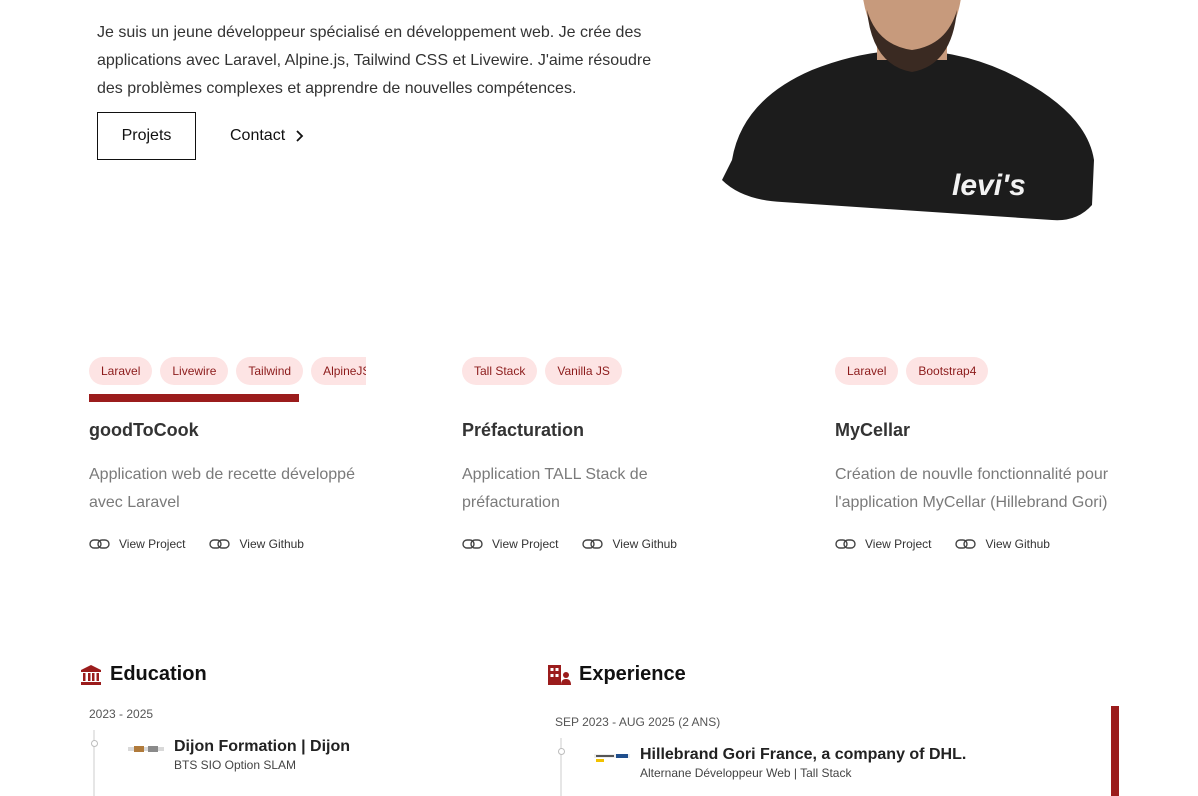  Describe the element at coordinates (555, 488) in the screenshot. I see `project-description: Application TALL Stack de préfacturation` at that location.